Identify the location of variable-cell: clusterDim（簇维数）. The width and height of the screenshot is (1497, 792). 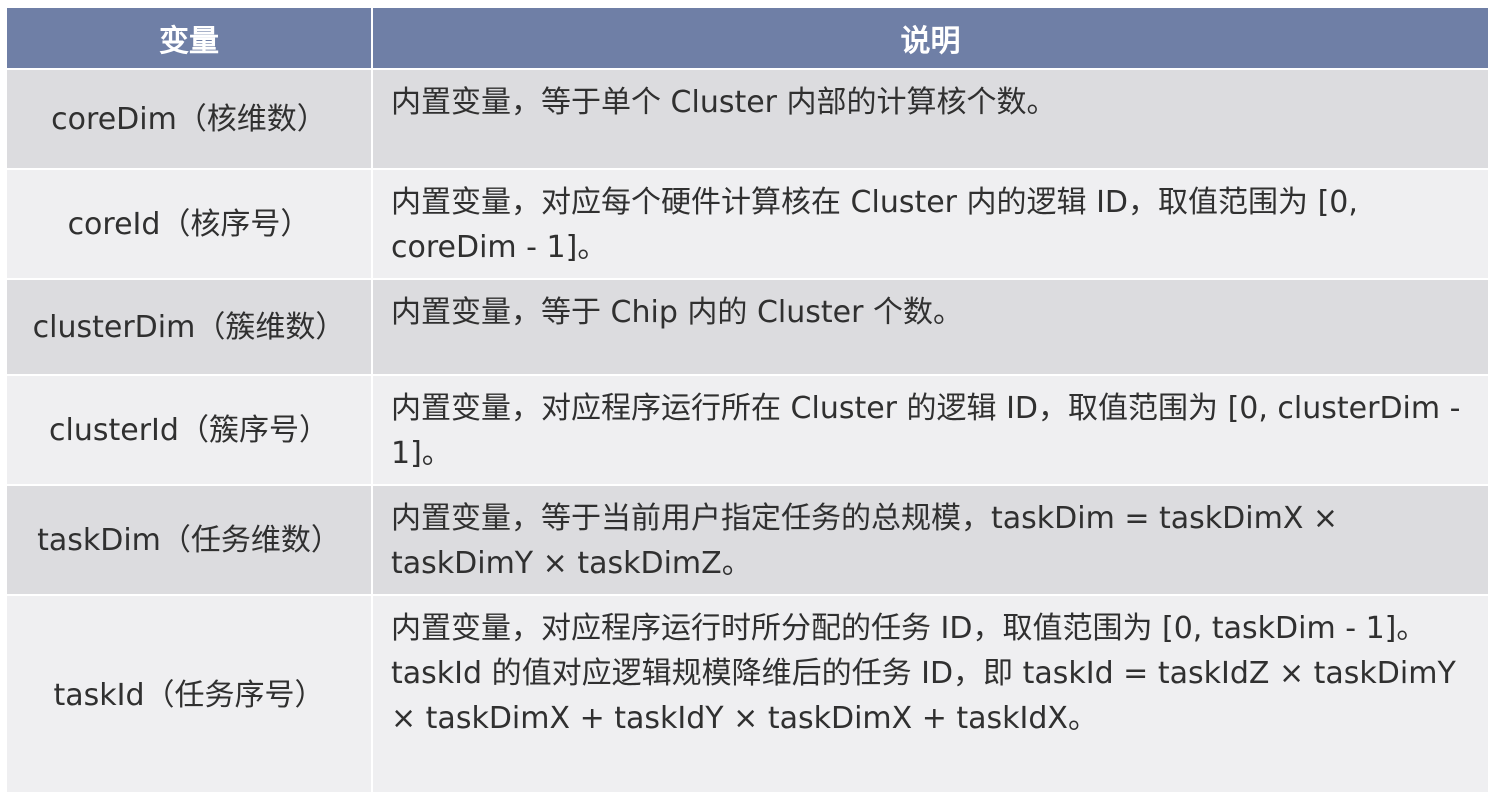
(189, 327).